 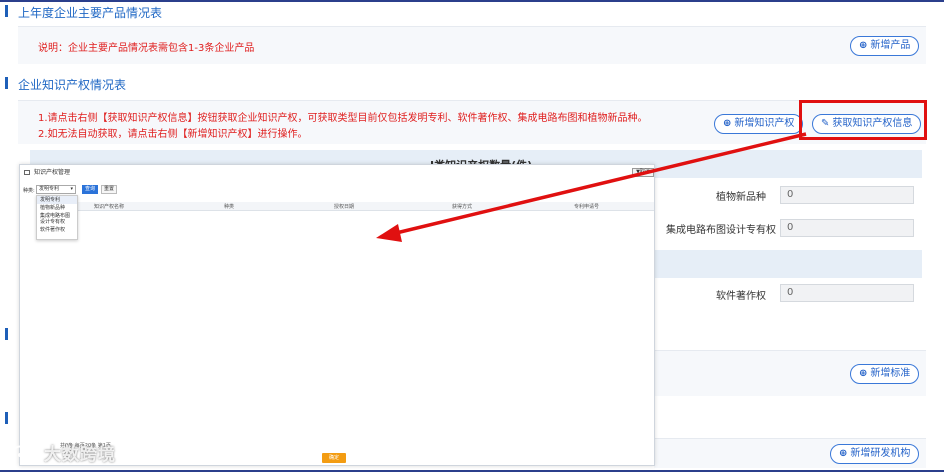 I want to click on arrow-head, so click(x=389, y=233).